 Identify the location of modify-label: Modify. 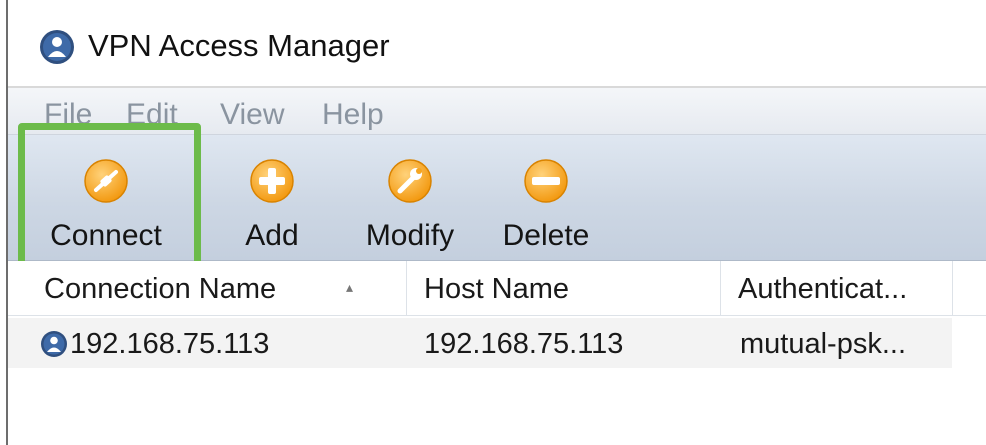
(410, 235).